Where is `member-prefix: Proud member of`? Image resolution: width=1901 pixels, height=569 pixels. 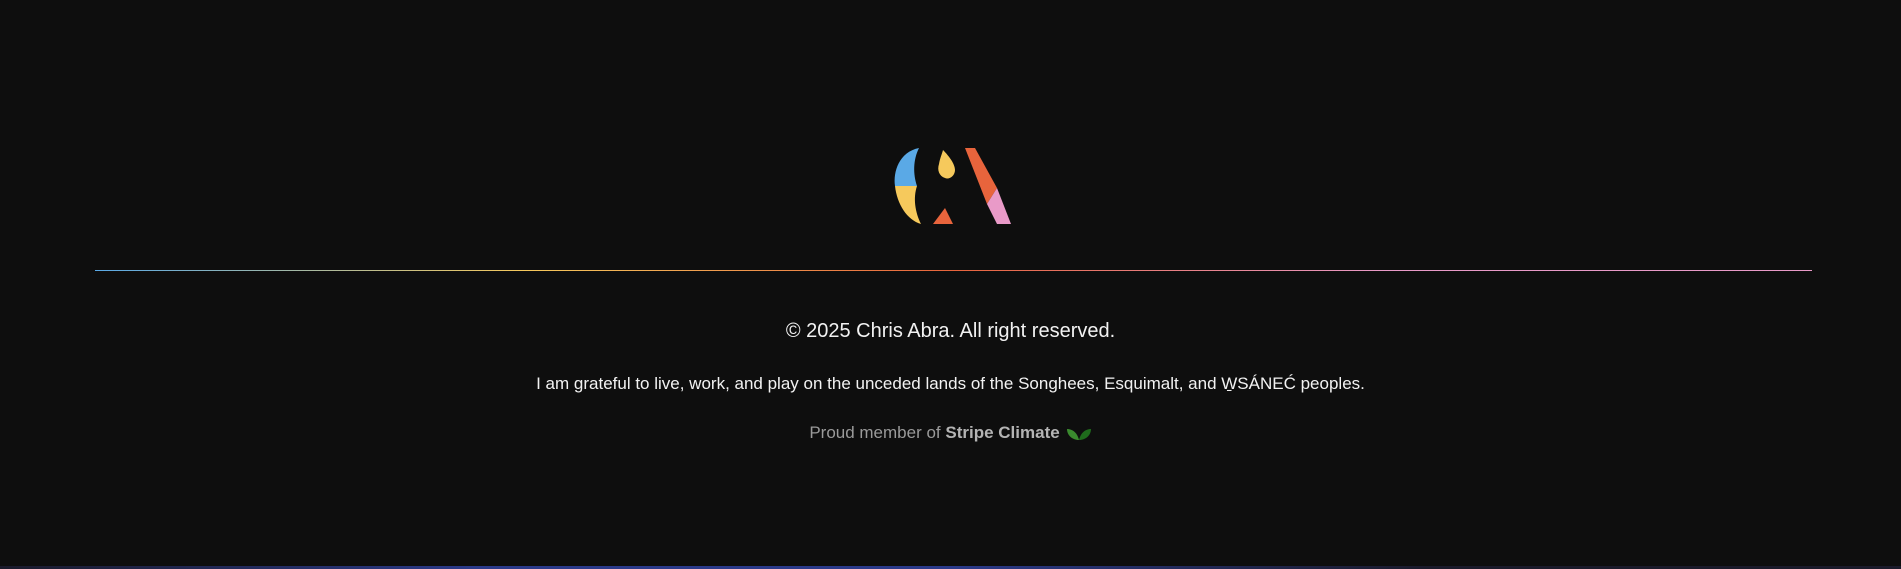 member-prefix: Proud member of is located at coordinates (877, 432).